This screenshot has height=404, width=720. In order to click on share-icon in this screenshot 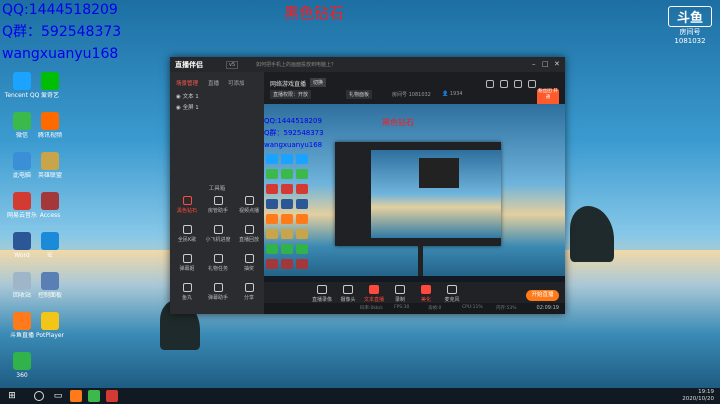, I will do `click(490, 84)`.